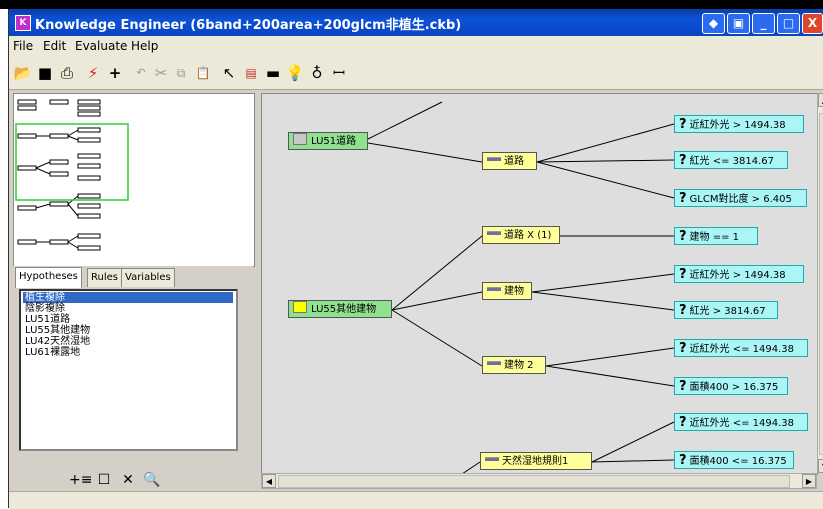 This screenshot has height=509, width=823. What do you see at coordinates (128, 308) in the screenshot?
I see `list-item: 陰影複除` at bounding box center [128, 308].